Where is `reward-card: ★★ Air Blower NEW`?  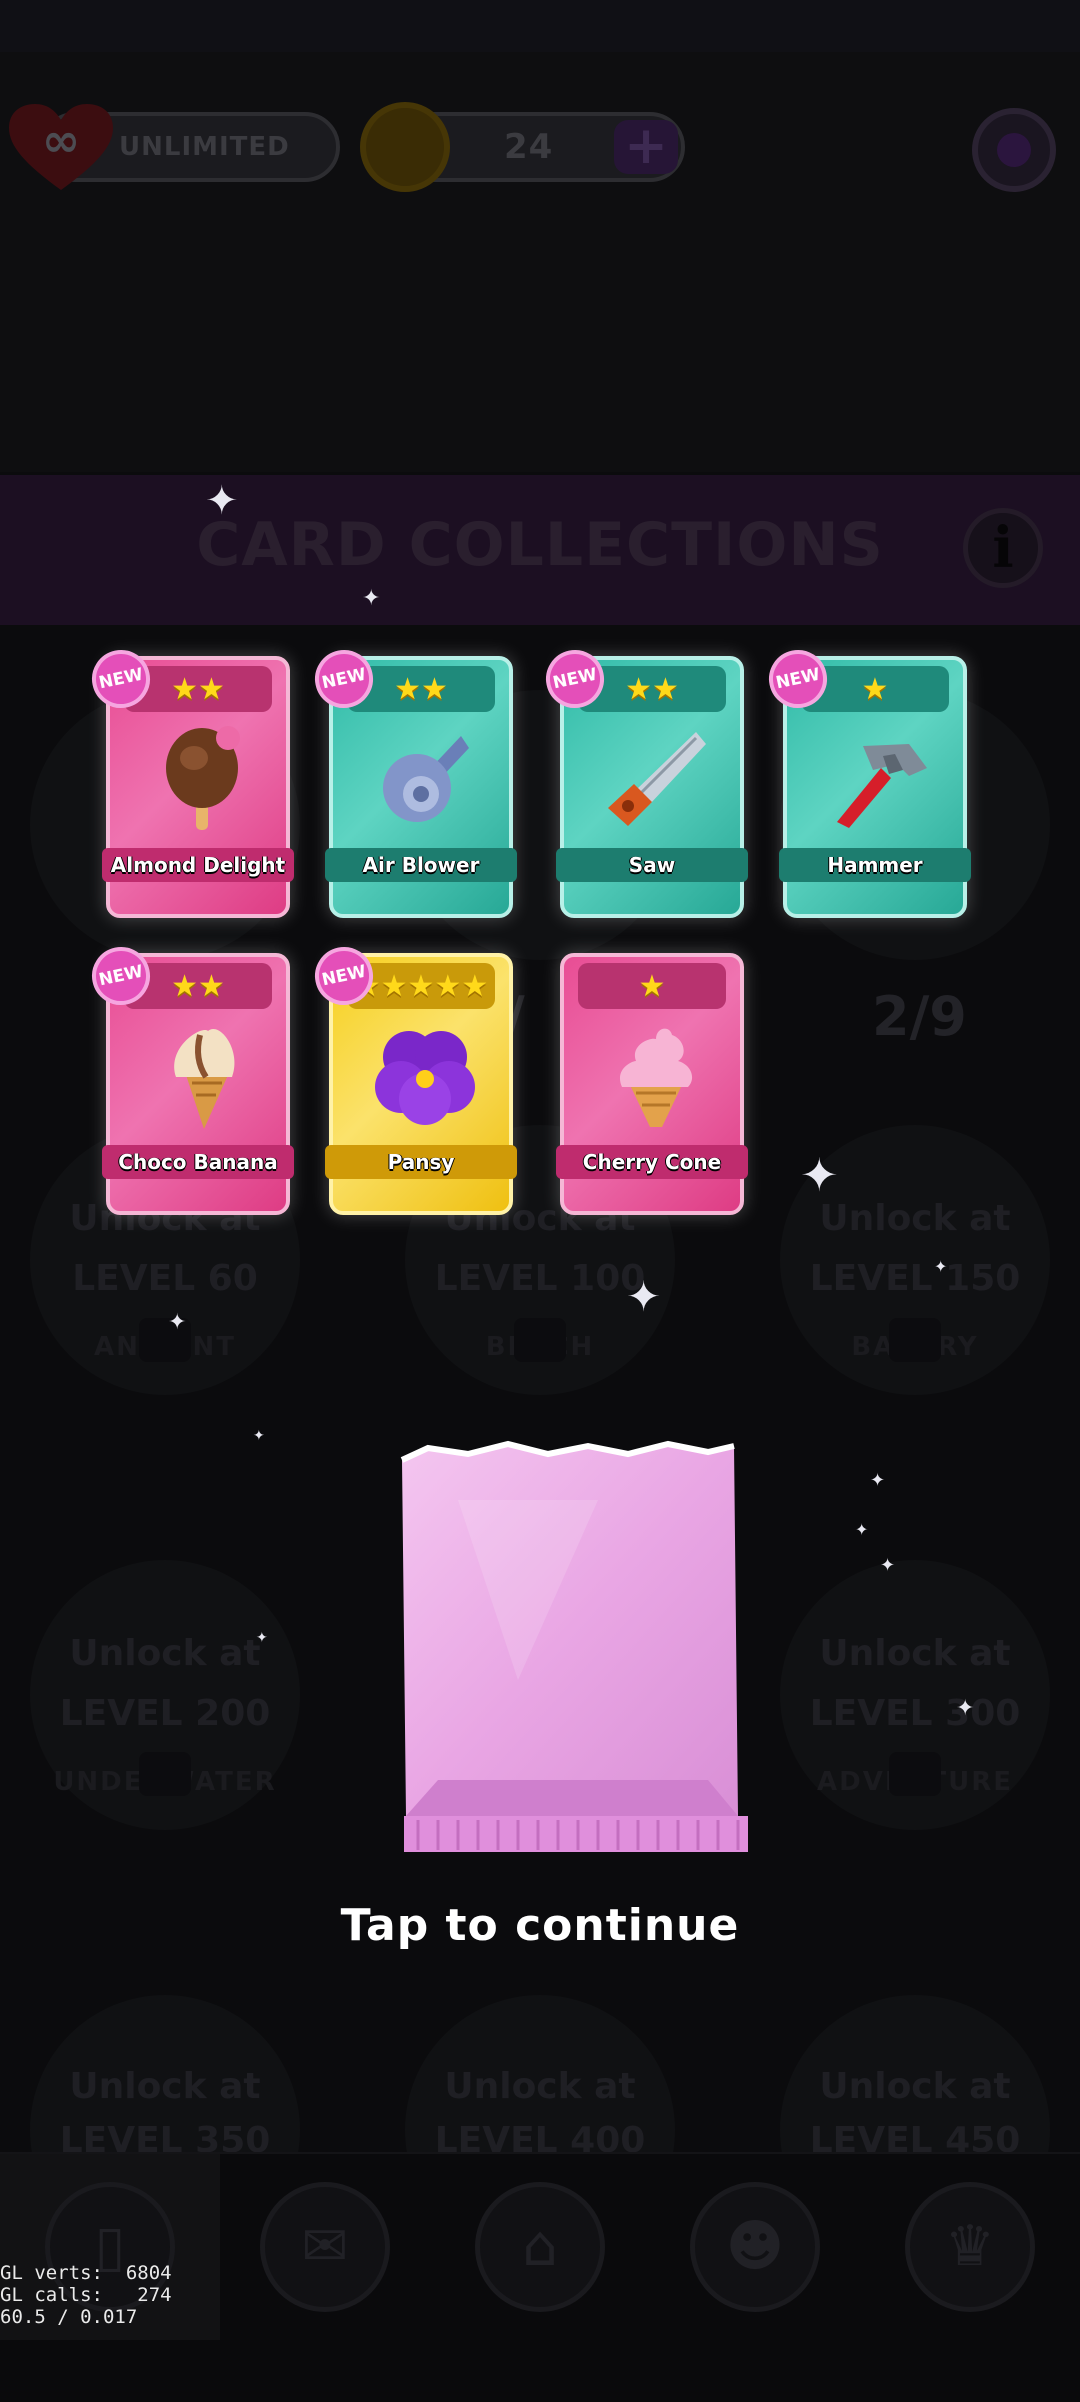 reward-card: ★★ Air Blower NEW is located at coordinates (413, 781).